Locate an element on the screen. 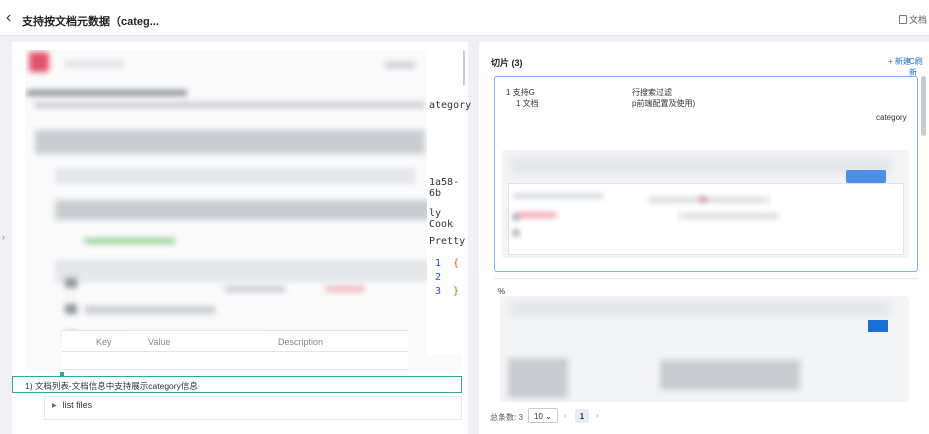  chevron-down-icon: ⌄ is located at coordinates (548, 416).